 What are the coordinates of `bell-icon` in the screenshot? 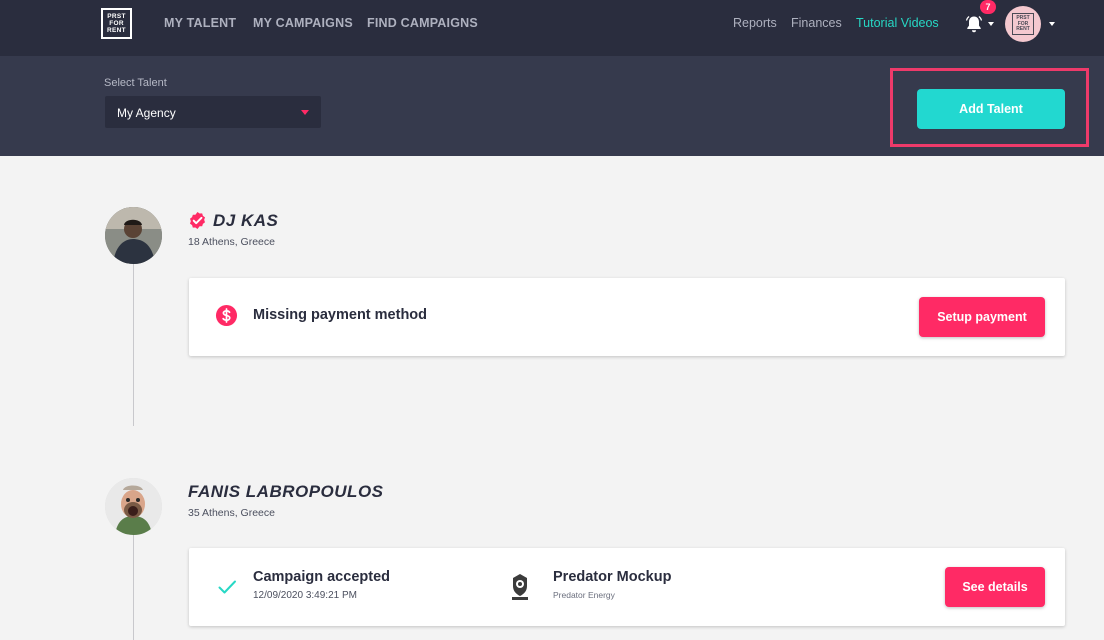 It's located at (974, 24).